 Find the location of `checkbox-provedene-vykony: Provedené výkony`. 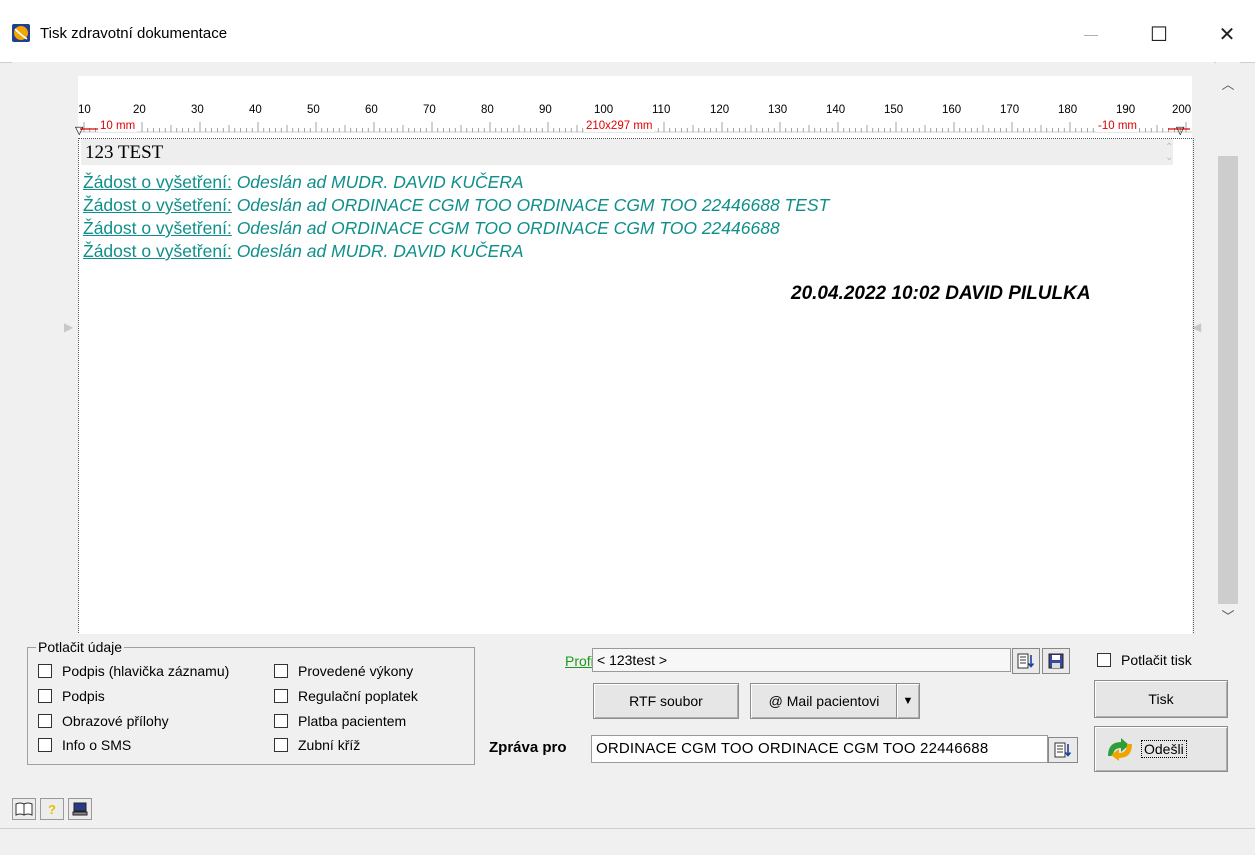

checkbox-provedene-vykony: Provedené výkony is located at coordinates (343, 671).